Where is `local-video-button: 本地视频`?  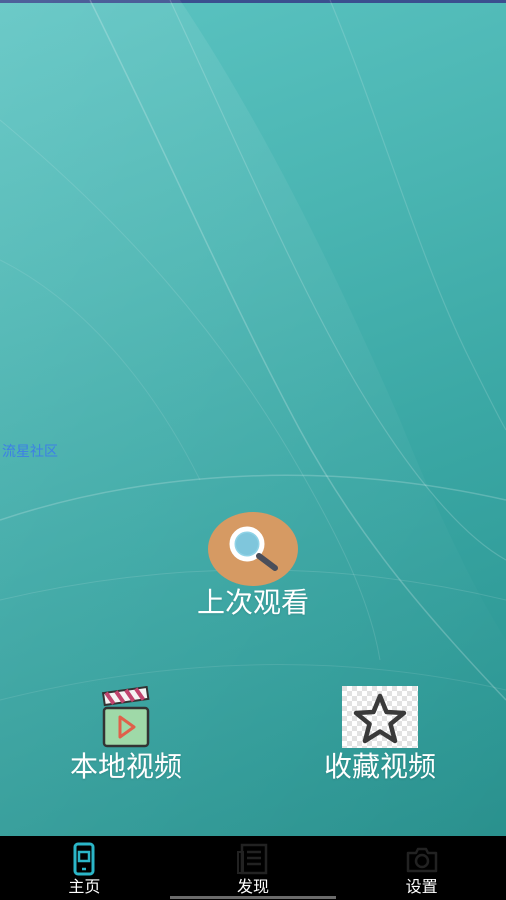 local-video-button: 本地视频 is located at coordinates (126, 735).